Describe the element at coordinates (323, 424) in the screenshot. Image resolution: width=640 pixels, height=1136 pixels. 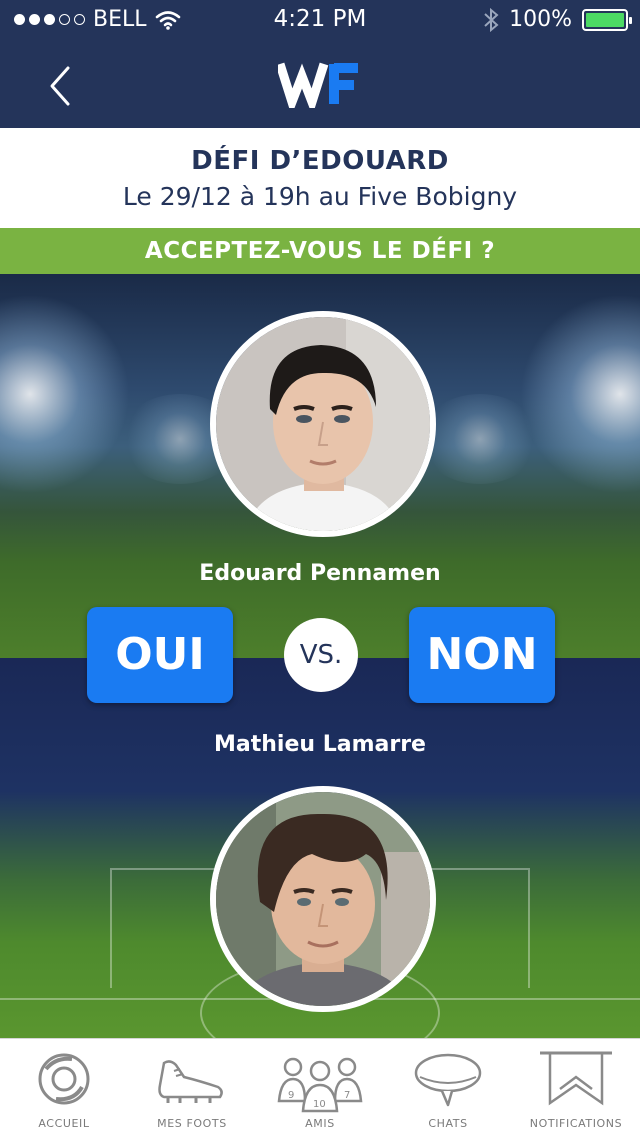
I see `challenger-avatar` at that location.